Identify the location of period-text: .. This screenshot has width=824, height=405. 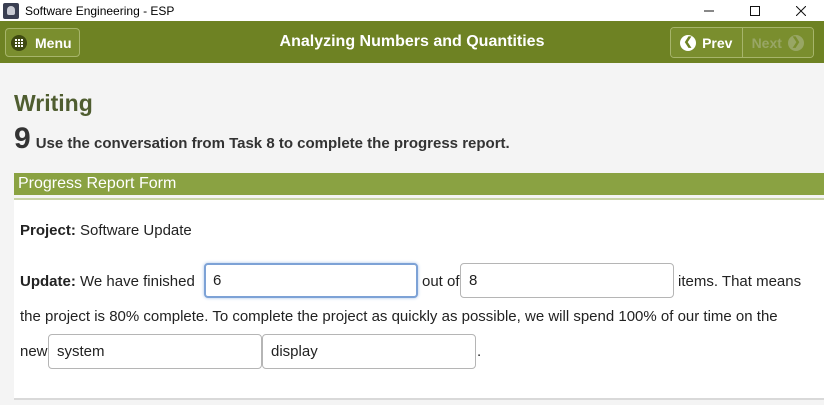
(479, 351).